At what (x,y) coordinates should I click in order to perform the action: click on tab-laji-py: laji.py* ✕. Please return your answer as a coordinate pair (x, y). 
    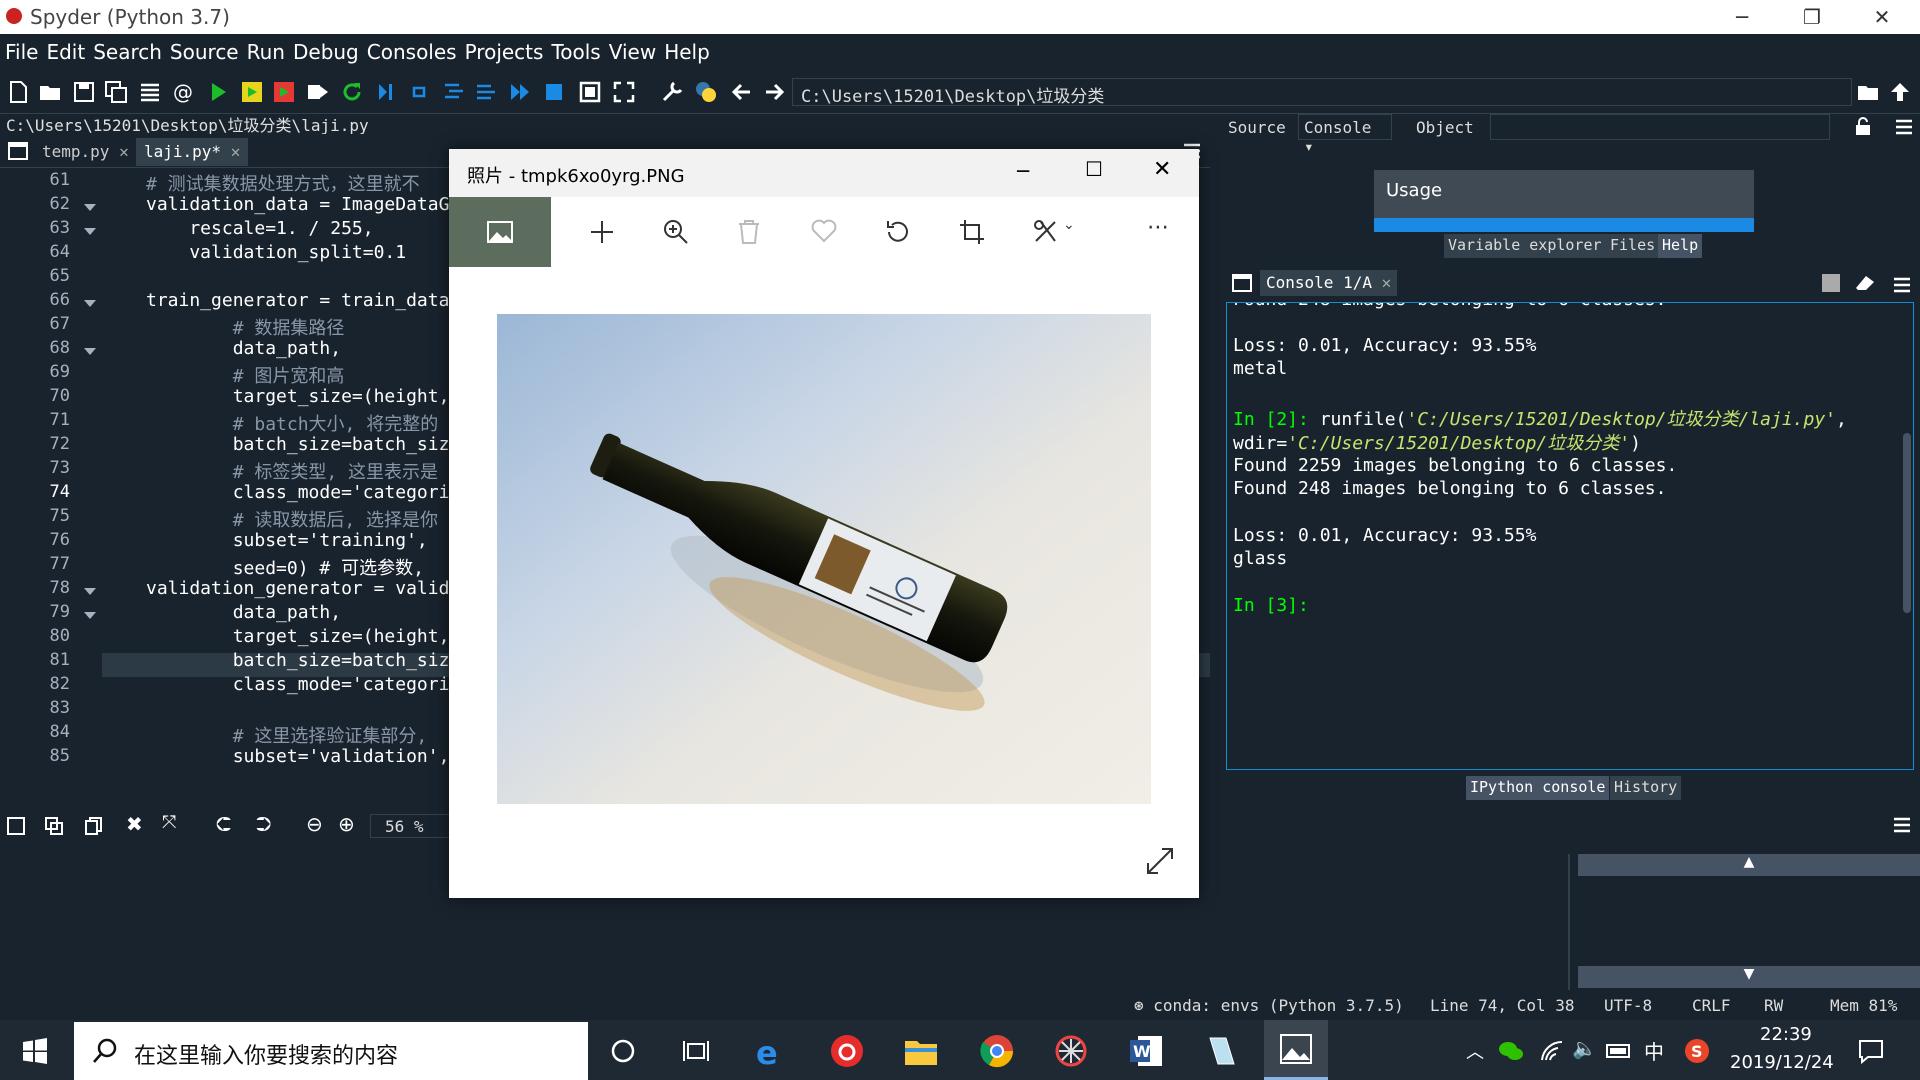
    Looking at the image, I should click on (192, 152).